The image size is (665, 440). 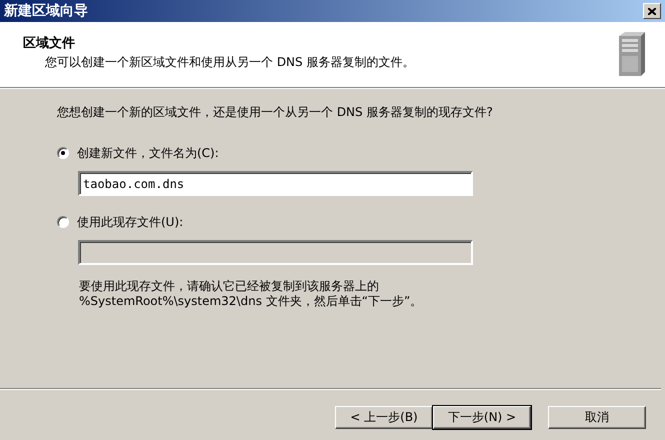 I want to click on file-name-field: taobao.com.dns, so click(x=275, y=183).